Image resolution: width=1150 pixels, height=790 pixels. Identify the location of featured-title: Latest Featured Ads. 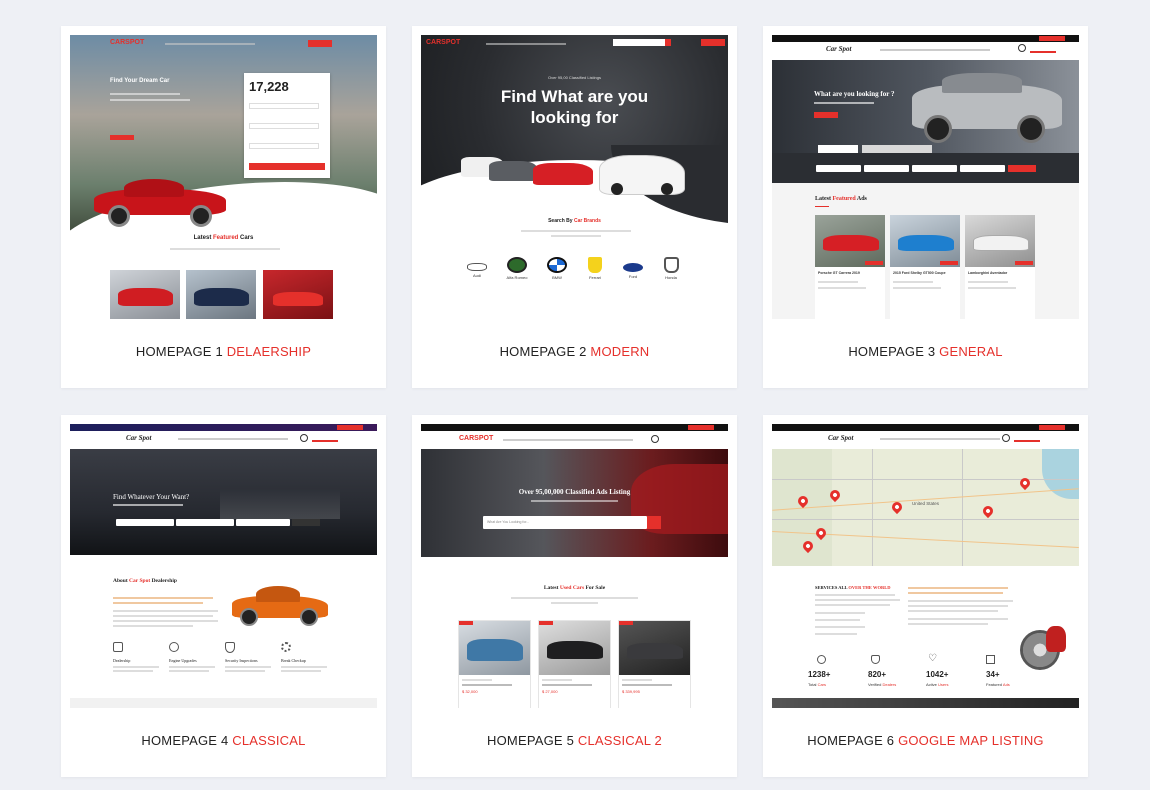
(841, 199).